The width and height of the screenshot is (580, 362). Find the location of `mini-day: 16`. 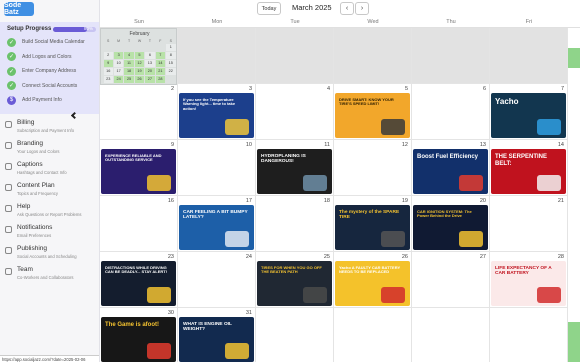

mini-day: 16 is located at coordinates (108, 71).